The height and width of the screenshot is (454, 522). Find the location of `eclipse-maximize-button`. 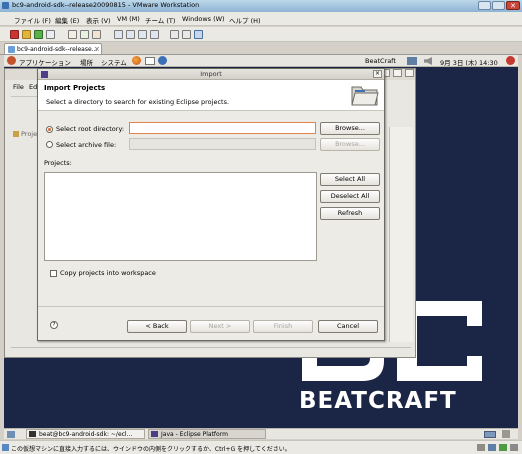

eclipse-maximize-button is located at coordinates (397, 73).